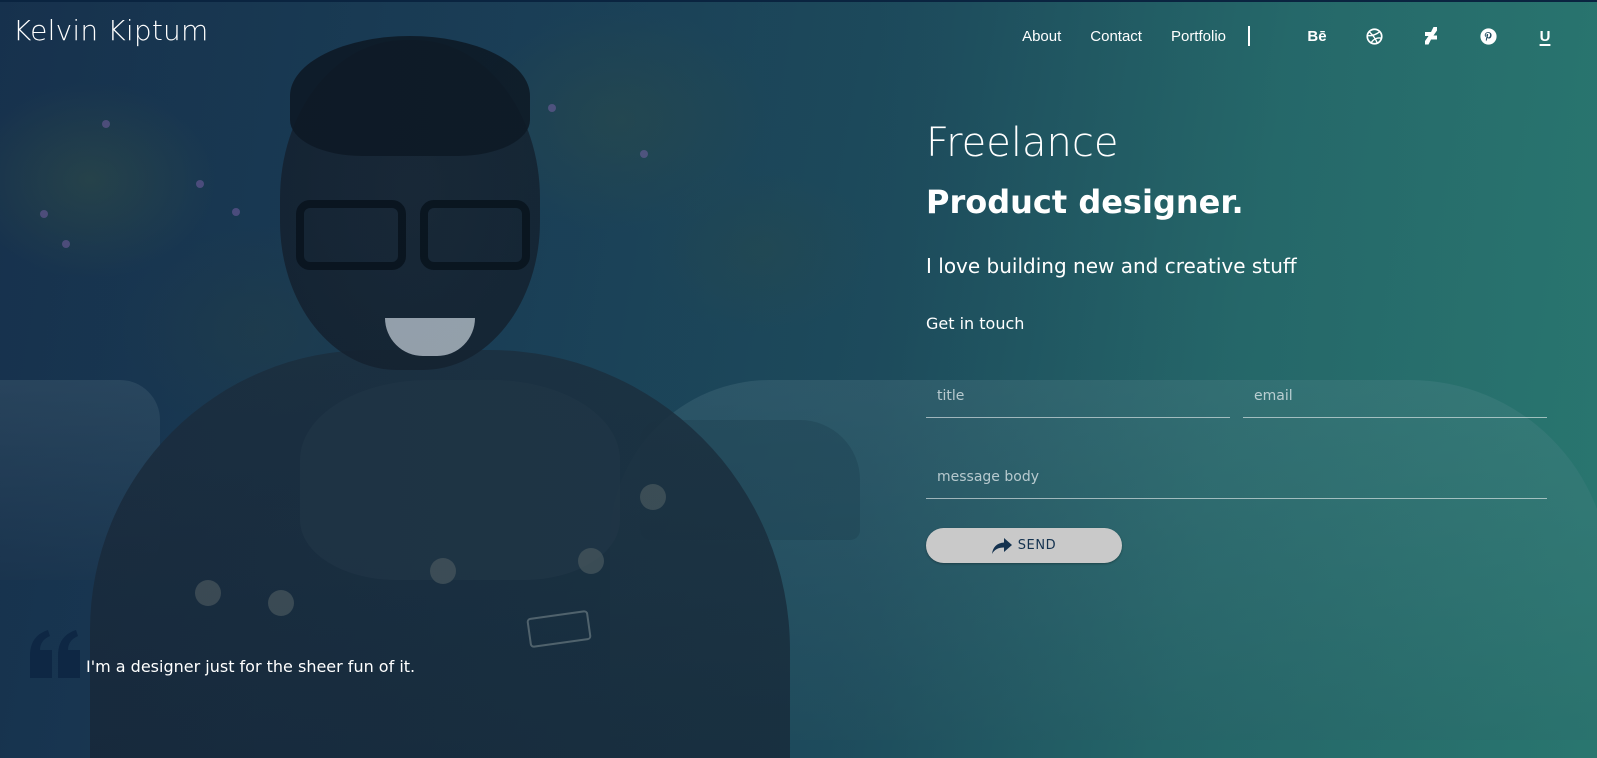 This screenshot has width=1597, height=758. What do you see at coordinates (1111, 266) in the screenshot?
I see `hero-tagline: I love building new and creative stuff` at bounding box center [1111, 266].